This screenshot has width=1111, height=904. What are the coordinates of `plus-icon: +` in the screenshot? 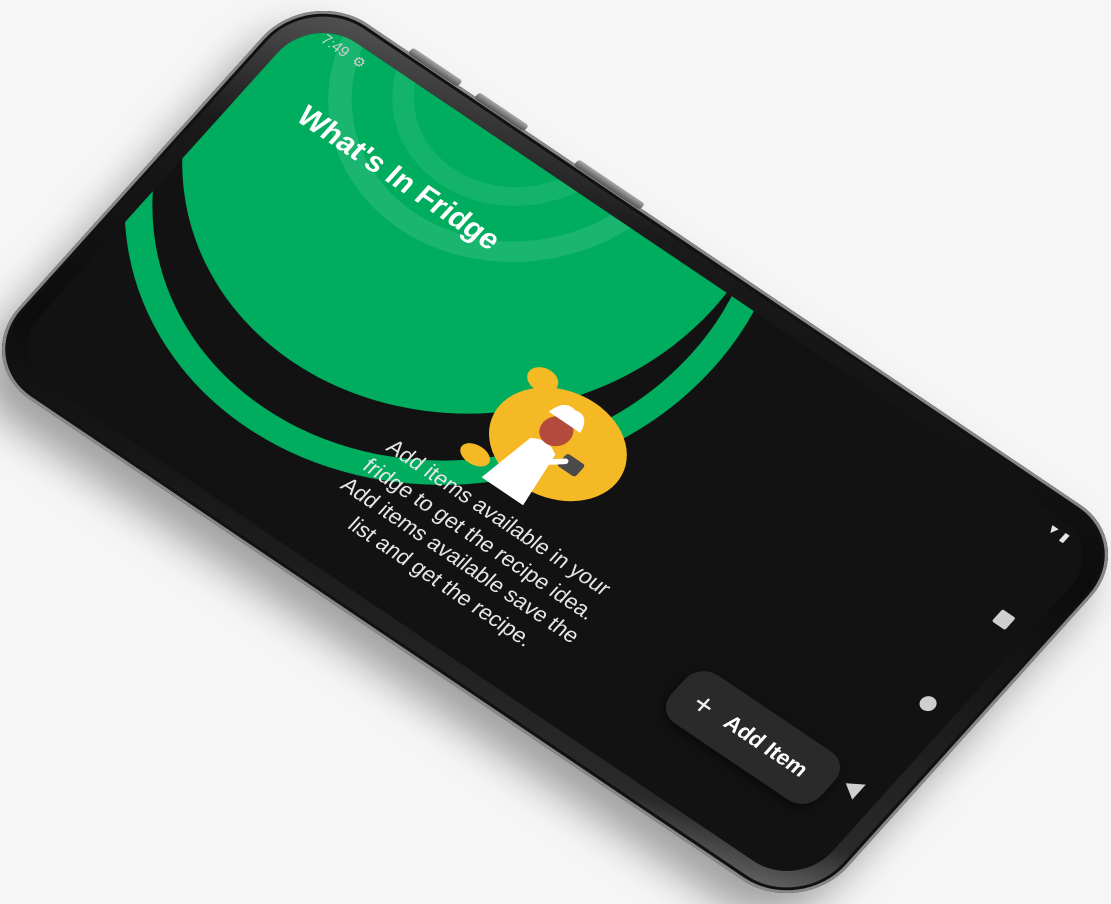 It's located at (704, 704).